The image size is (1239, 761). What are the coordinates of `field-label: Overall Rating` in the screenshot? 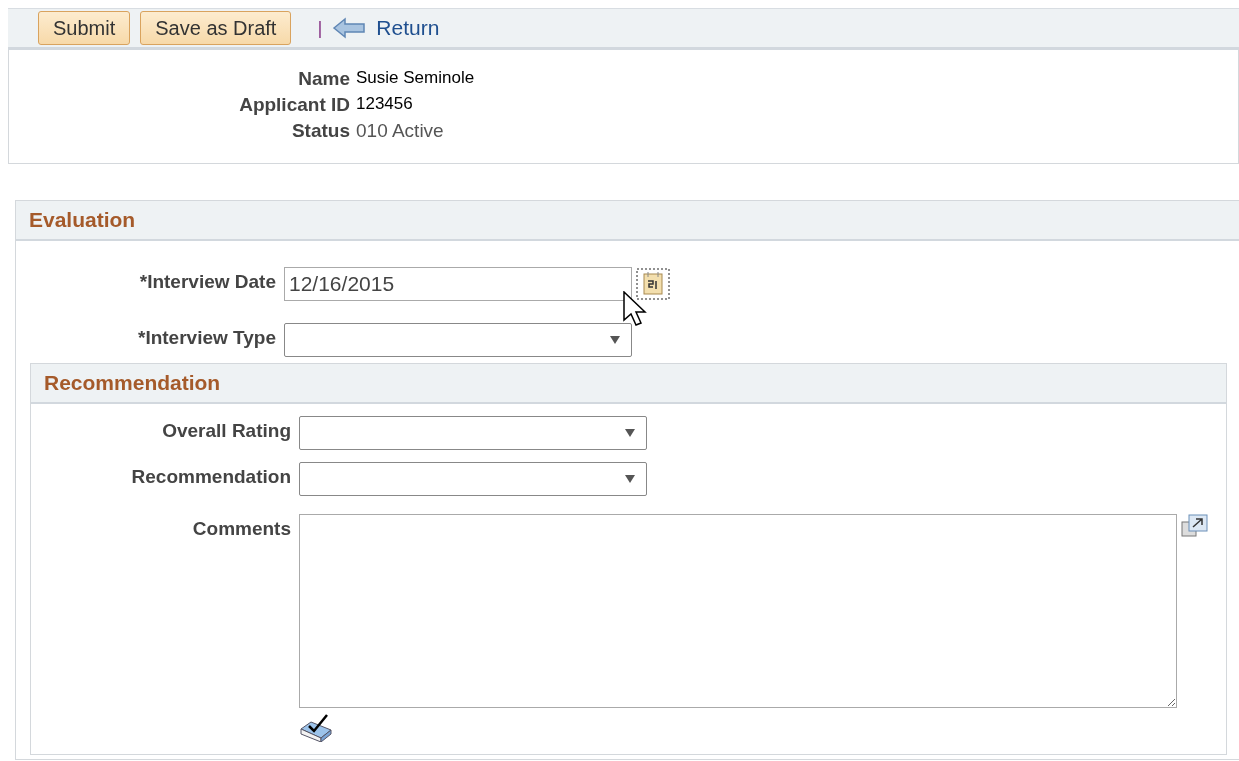 It's located at (226, 430).